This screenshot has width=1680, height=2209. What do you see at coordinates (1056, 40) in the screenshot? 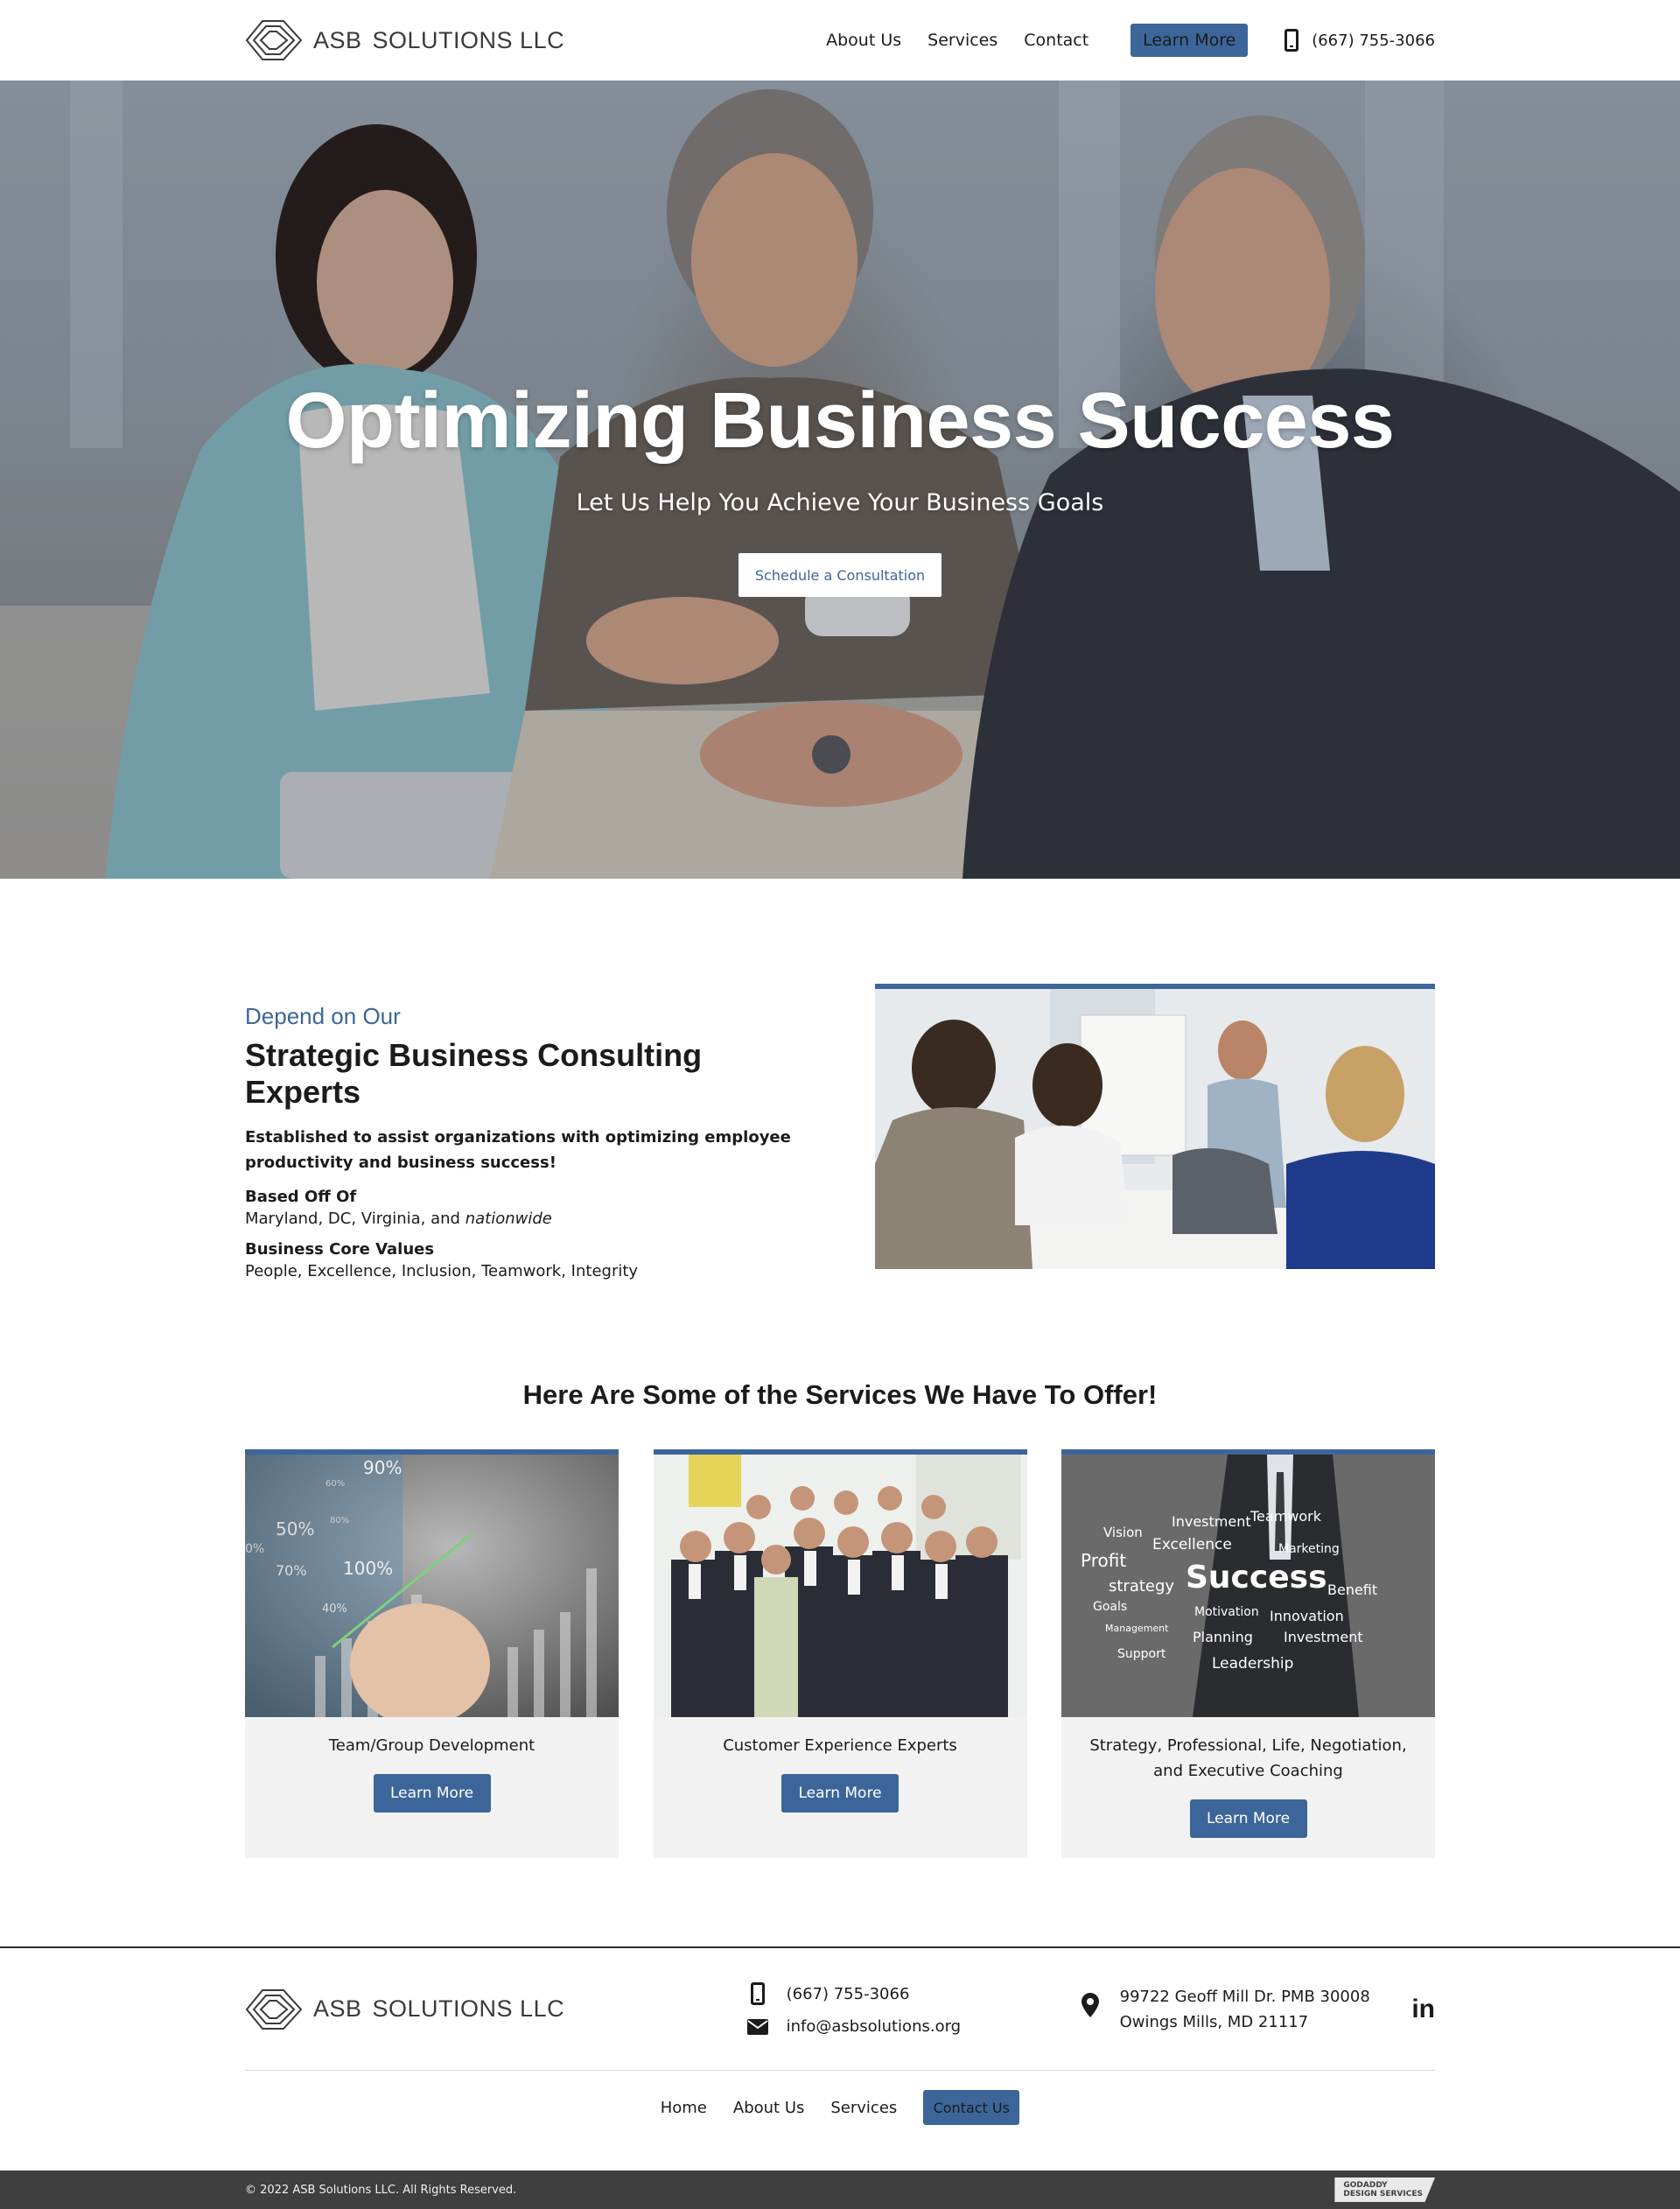
I see `nav-contact: Contact` at bounding box center [1056, 40].